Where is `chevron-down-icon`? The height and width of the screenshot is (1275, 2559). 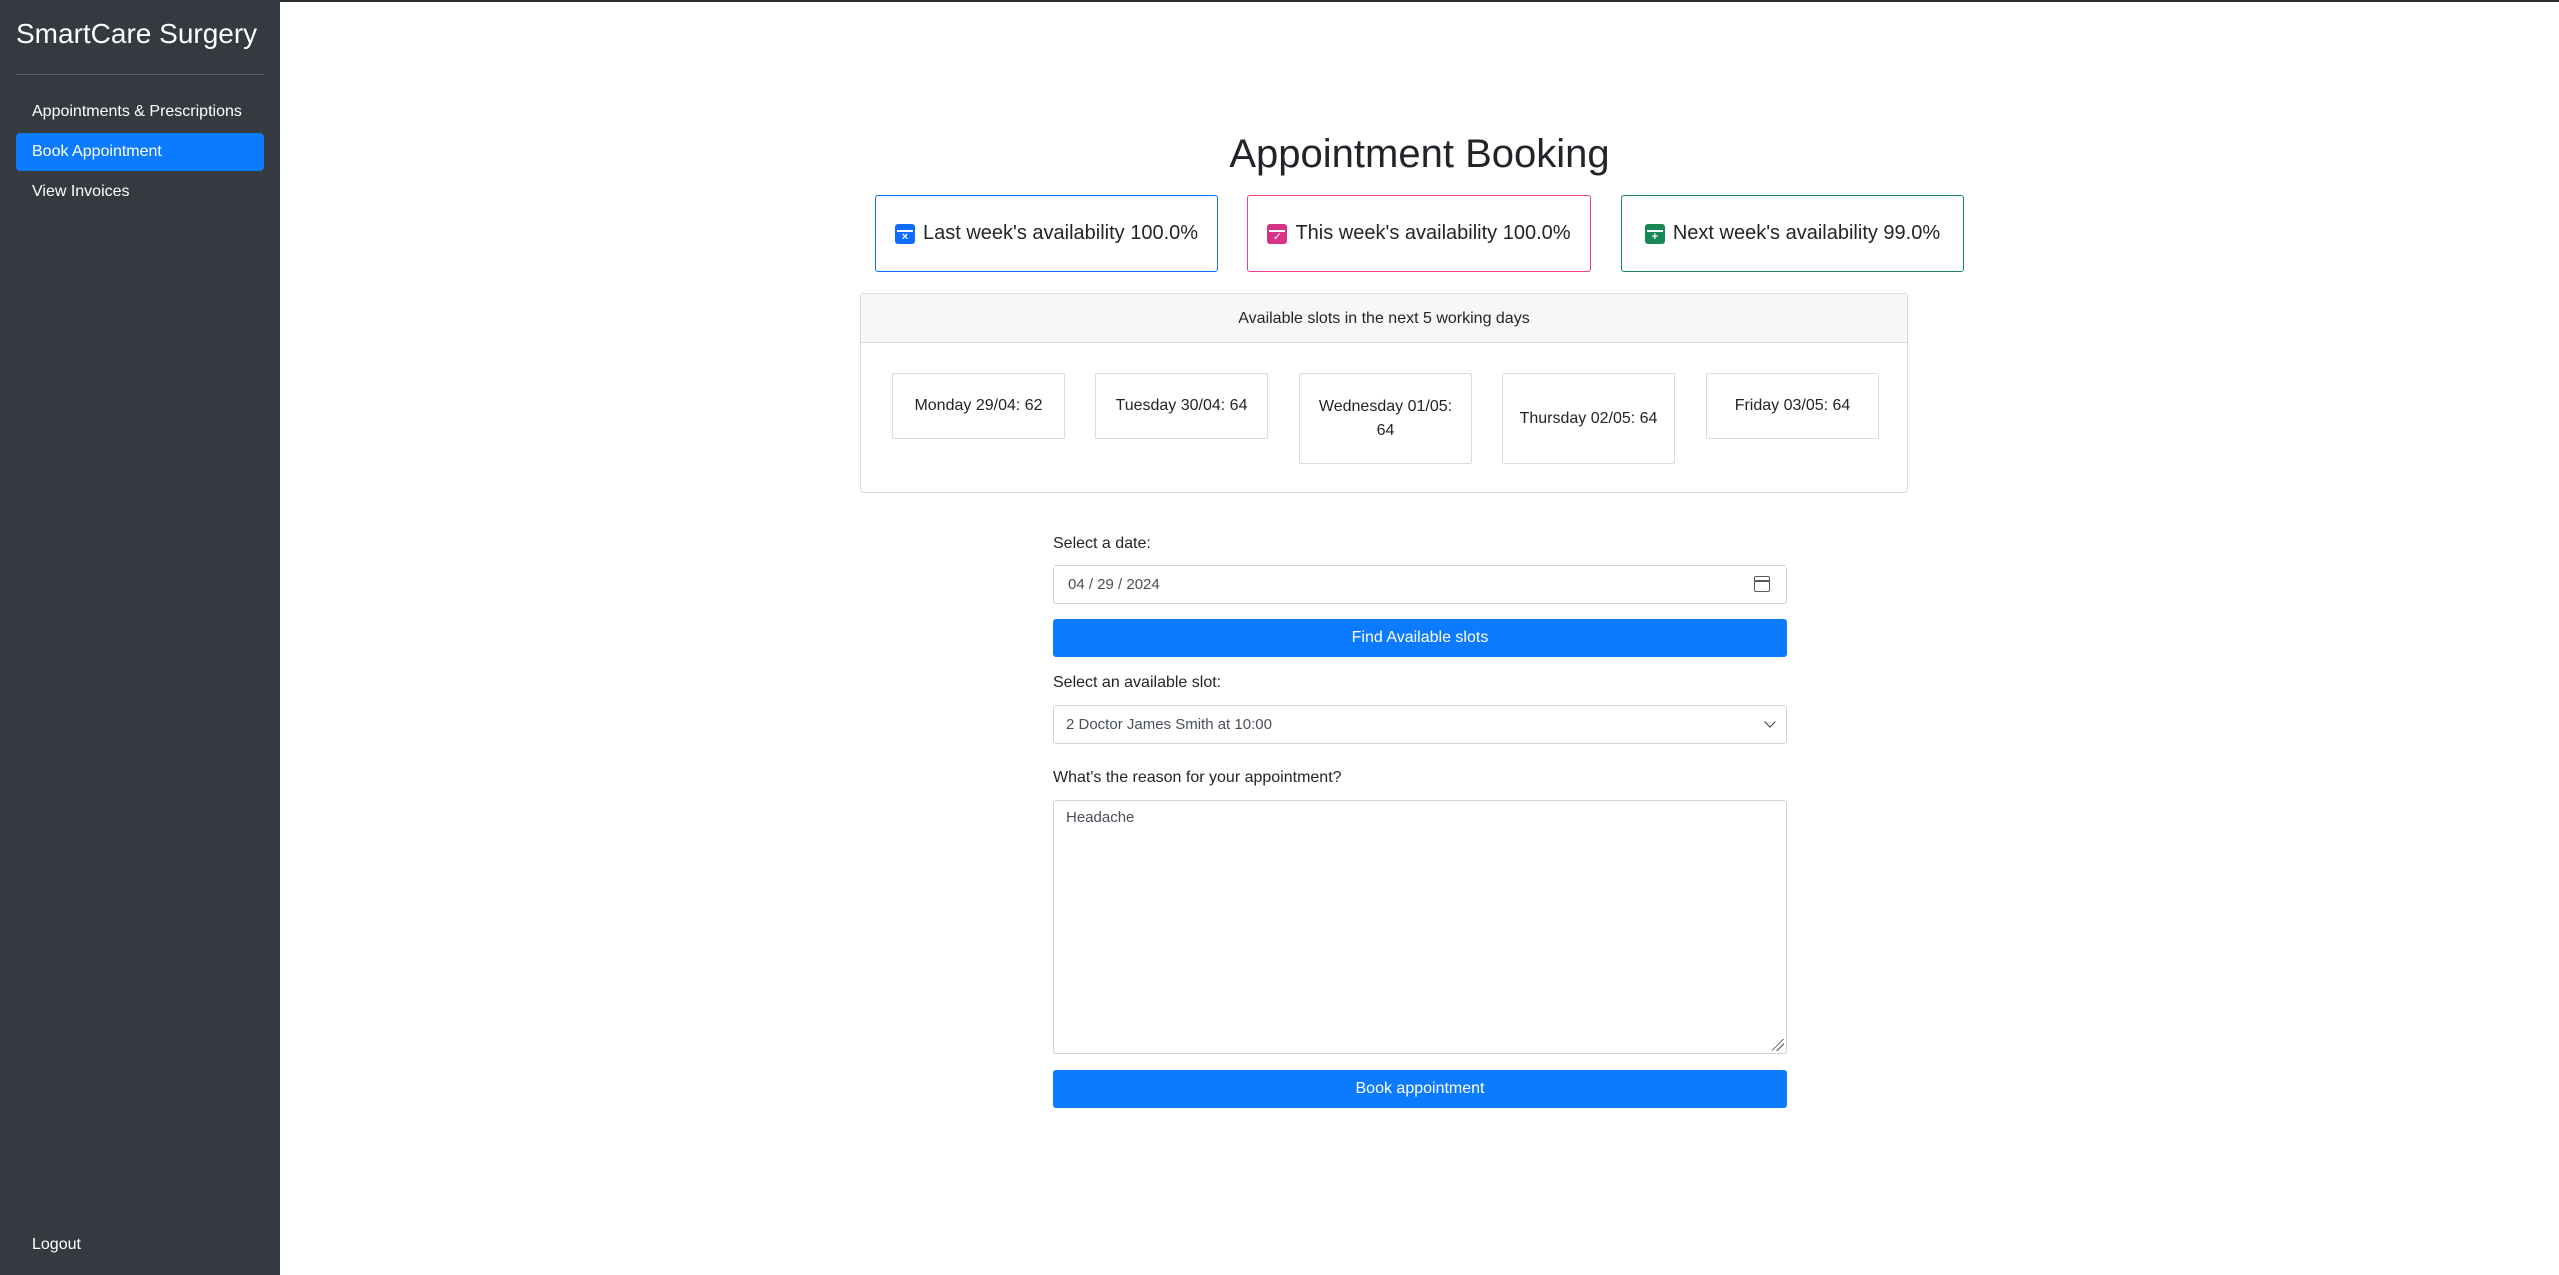 chevron-down-icon is located at coordinates (1770, 722).